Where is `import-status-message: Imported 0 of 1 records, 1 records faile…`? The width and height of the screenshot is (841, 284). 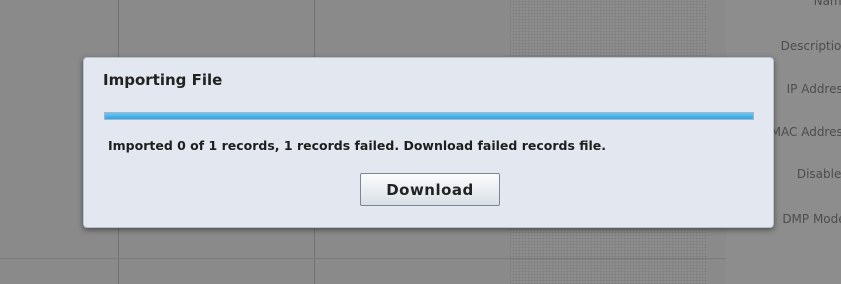
import-status-message: Imported 0 of 1 records, 1 records faile… is located at coordinates (357, 145).